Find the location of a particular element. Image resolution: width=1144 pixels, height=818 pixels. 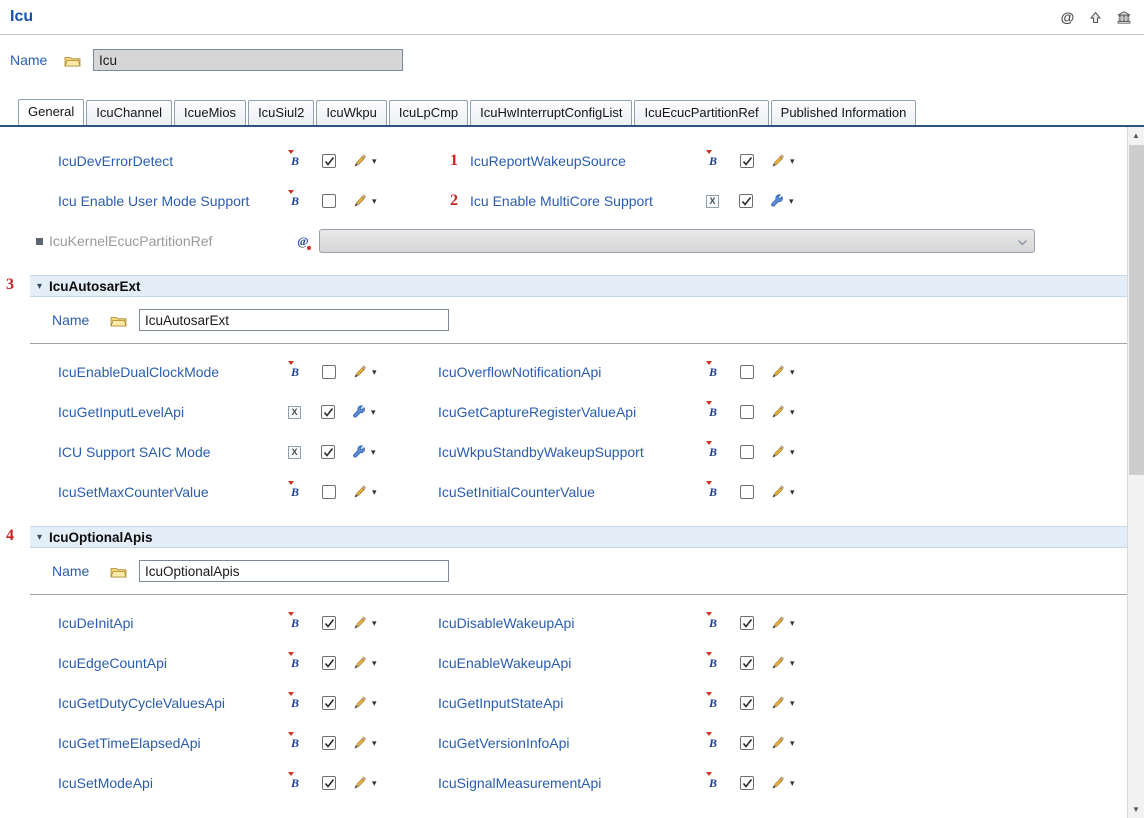

tab-iculpcmp: IcuLpCmp is located at coordinates (428, 112).